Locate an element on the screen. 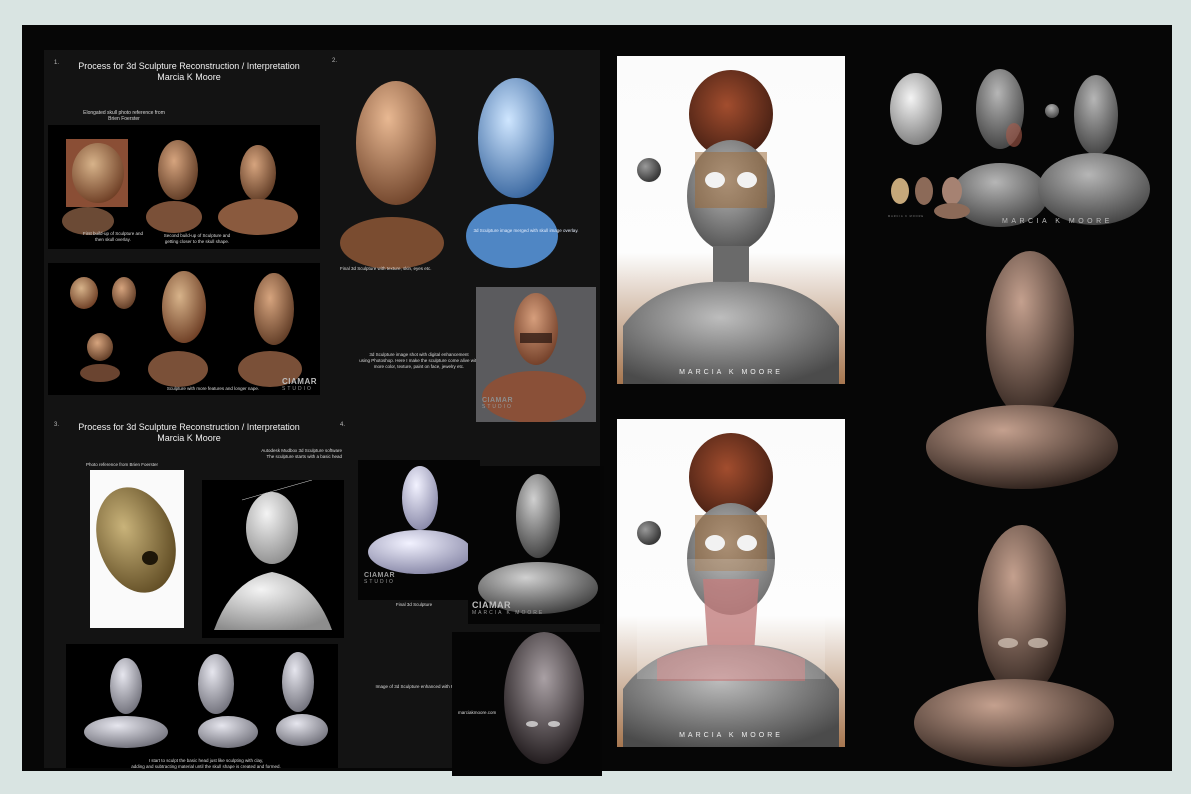 This screenshot has width=1191, height=794. enhanced-portrait: CIAMAR STUDIO is located at coordinates (536, 354).